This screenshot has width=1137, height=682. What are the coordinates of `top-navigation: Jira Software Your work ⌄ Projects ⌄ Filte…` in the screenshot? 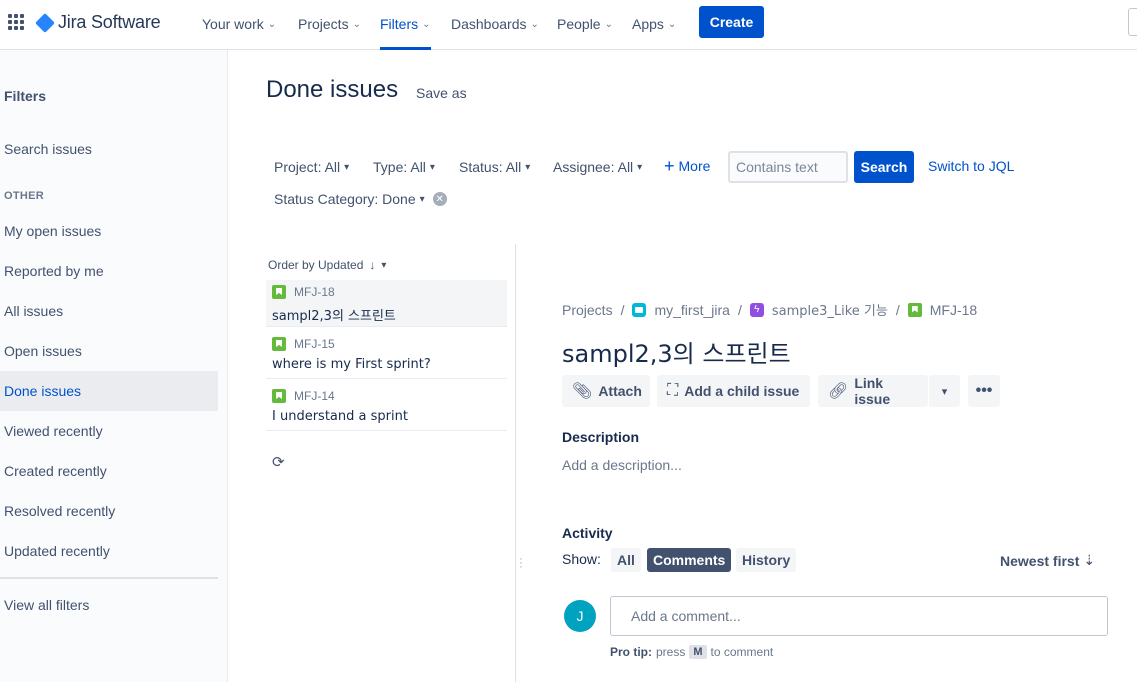 It's located at (568, 25).